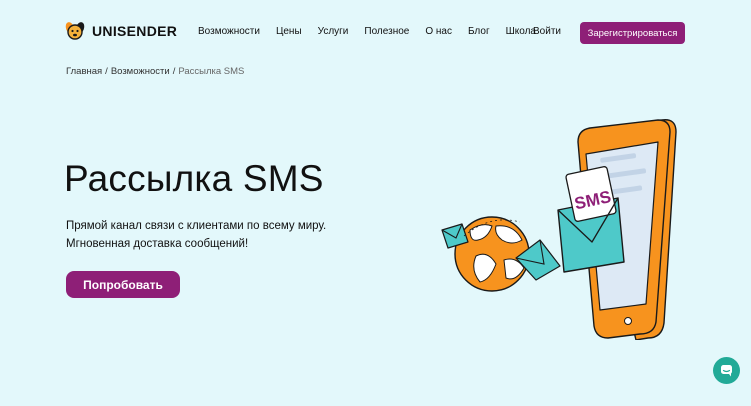 The image size is (751, 406). I want to click on breadcrumb-item-features: Возможности, so click(140, 71).